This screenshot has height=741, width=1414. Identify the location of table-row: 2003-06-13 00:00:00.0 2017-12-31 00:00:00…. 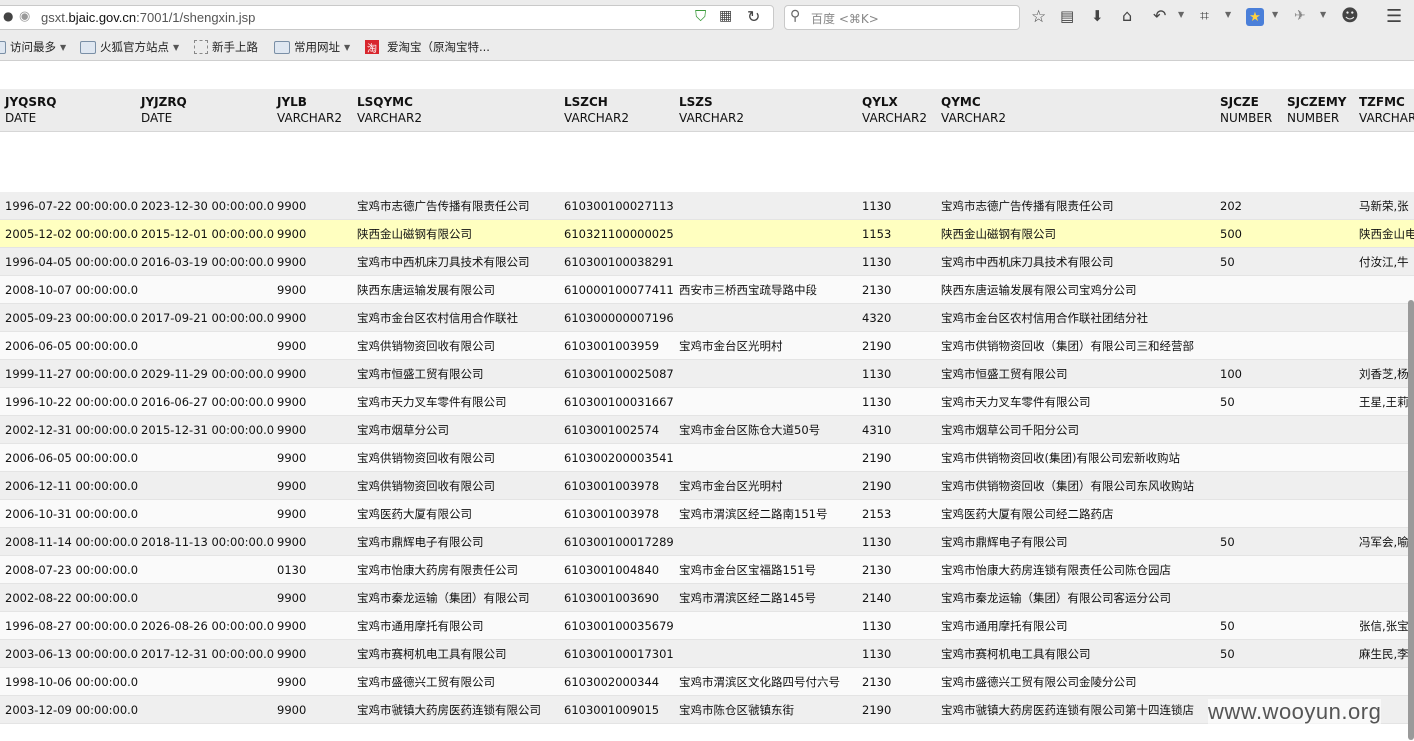
(707, 654).